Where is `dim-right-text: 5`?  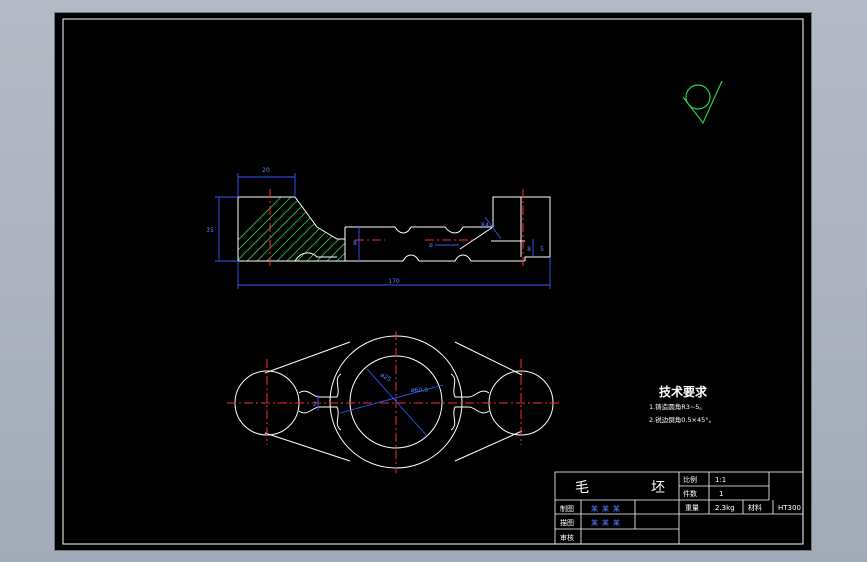
dim-right-text: 5 is located at coordinates (542, 249).